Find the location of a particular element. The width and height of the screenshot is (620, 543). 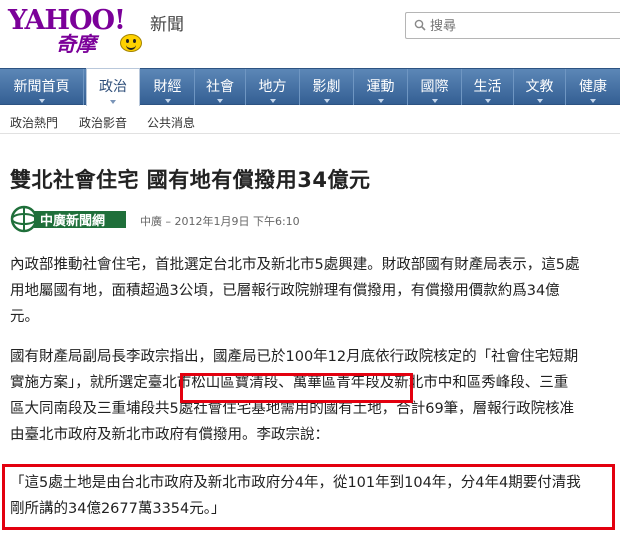

source-logo: 中廣新聞網 is located at coordinates (69, 219).